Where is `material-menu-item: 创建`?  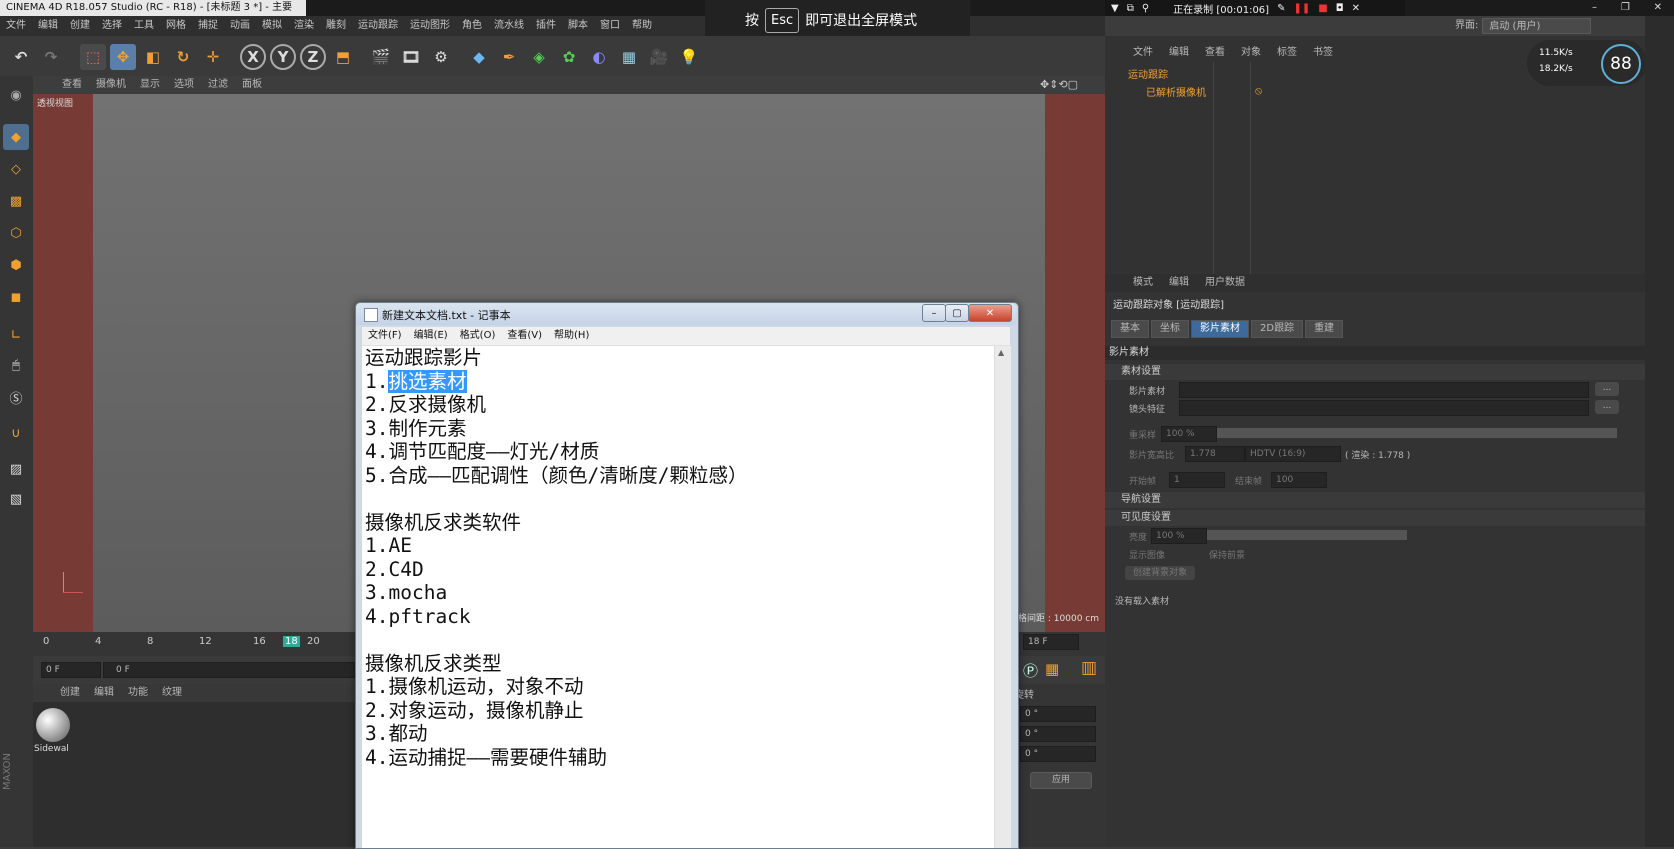 material-menu-item: 创建 is located at coordinates (70, 693).